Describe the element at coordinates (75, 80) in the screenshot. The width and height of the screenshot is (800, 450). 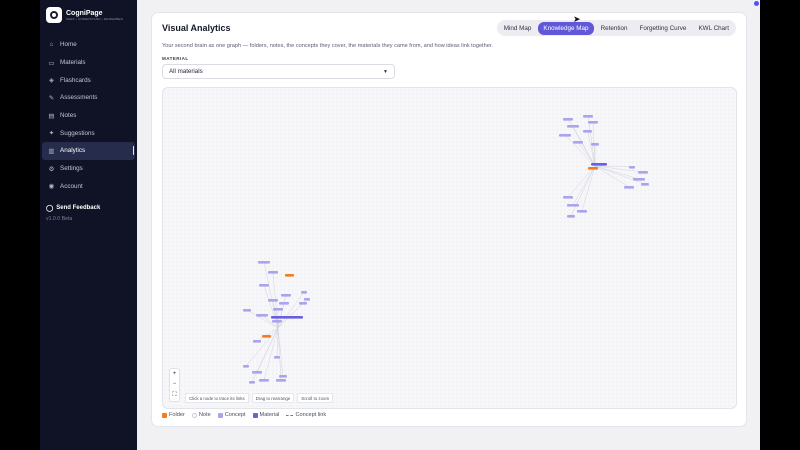
I see `sidebar-item-label: Flashcards` at that location.